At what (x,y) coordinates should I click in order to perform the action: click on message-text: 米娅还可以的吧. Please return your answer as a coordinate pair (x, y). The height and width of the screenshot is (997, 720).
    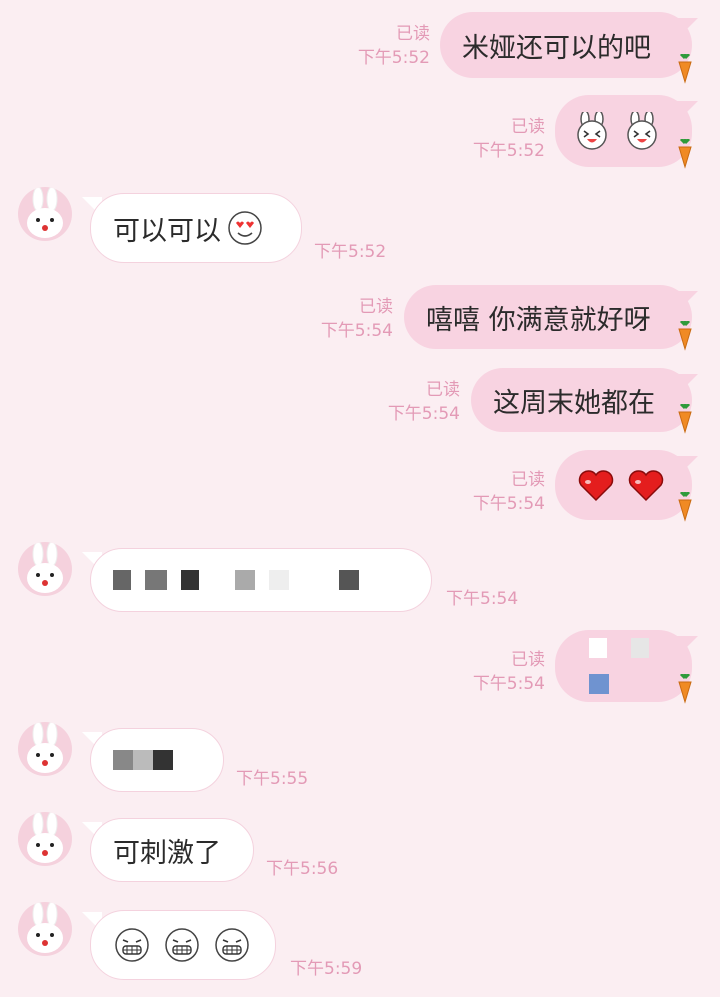
    Looking at the image, I should click on (556, 48).